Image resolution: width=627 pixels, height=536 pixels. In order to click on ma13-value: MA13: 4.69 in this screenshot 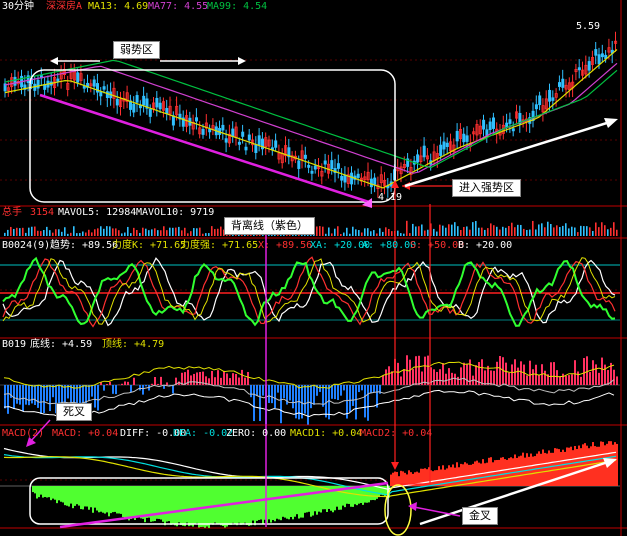, I will do `click(118, 6)`.